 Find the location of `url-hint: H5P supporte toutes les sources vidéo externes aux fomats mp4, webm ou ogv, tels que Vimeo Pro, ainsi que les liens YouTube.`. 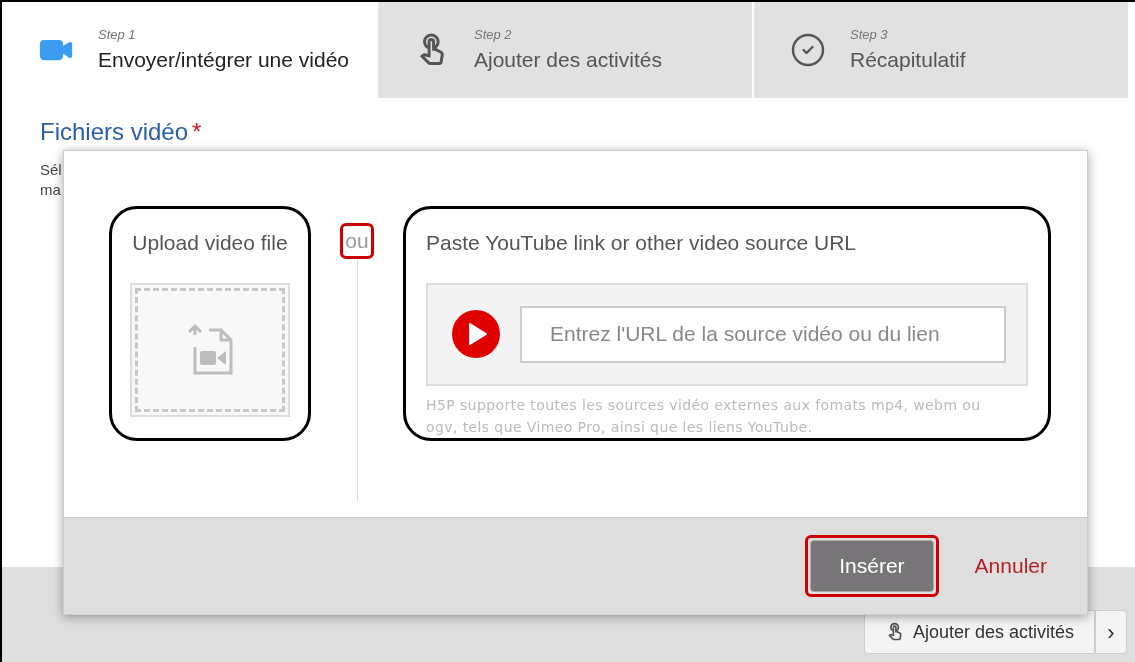

url-hint: H5P supporte toutes les sources vidéo externes aux fomats mp4, webm ou ogv, tels que Vimeo Pro, ainsi que les liens YouTube. is located at coordinates (704, 416).